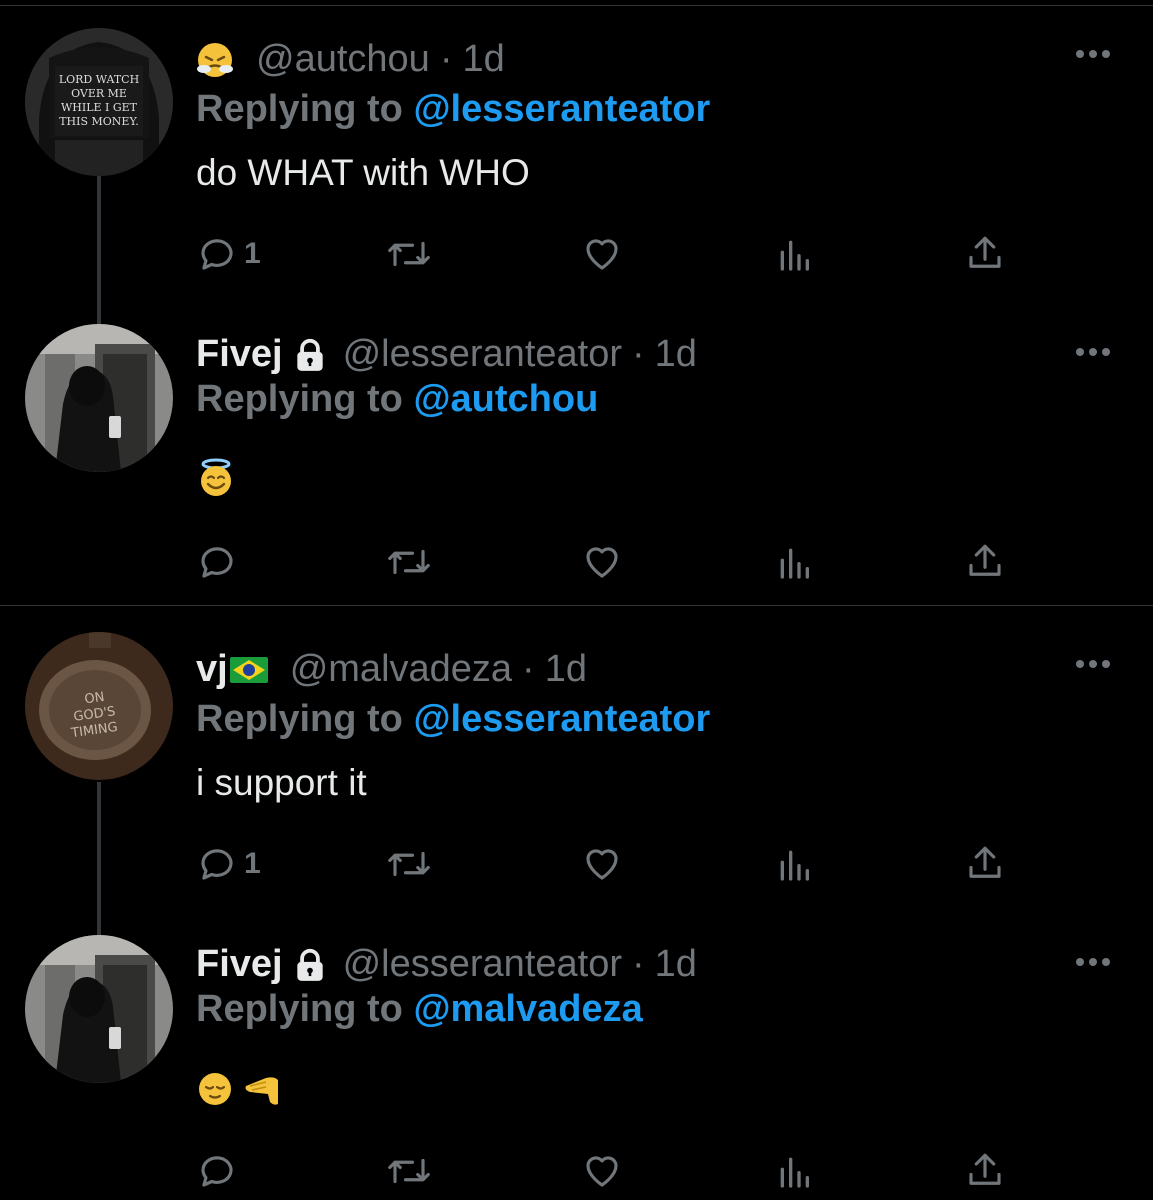 This screenshot has height=1200, width=1153. What do you see at coordinates (212, 669) in the screenshot?
I see `display-name: vj` at bounding box center [212, 669].